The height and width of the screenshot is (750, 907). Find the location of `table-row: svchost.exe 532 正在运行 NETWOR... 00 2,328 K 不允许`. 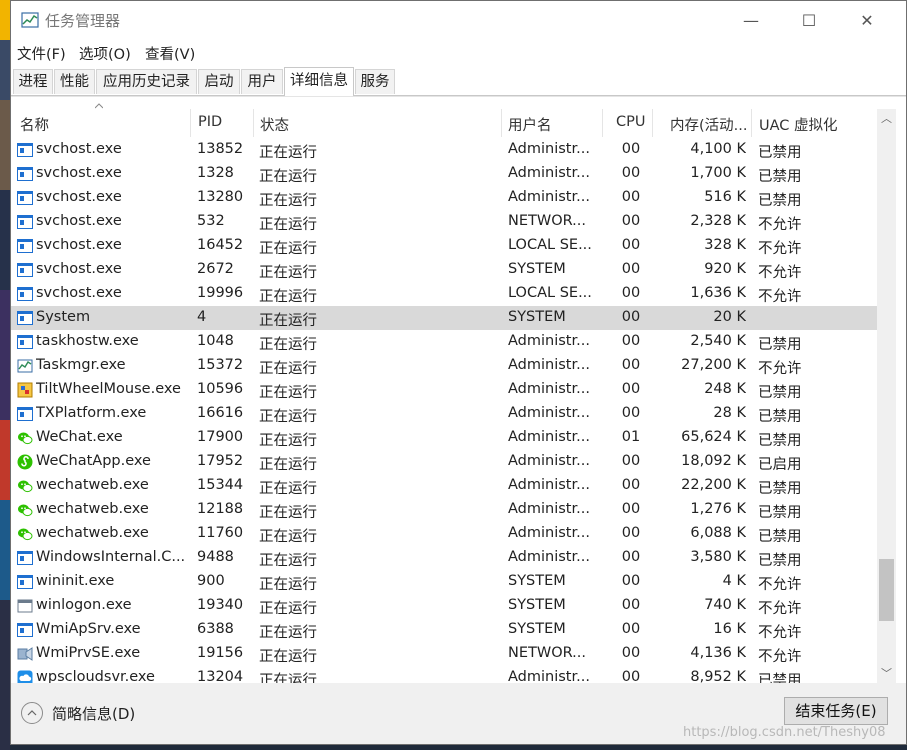

table-row: svchost.exe 532 正在运行 NETWOR... 00 2,328 K 不允许 is located at coordinates (444, 222).